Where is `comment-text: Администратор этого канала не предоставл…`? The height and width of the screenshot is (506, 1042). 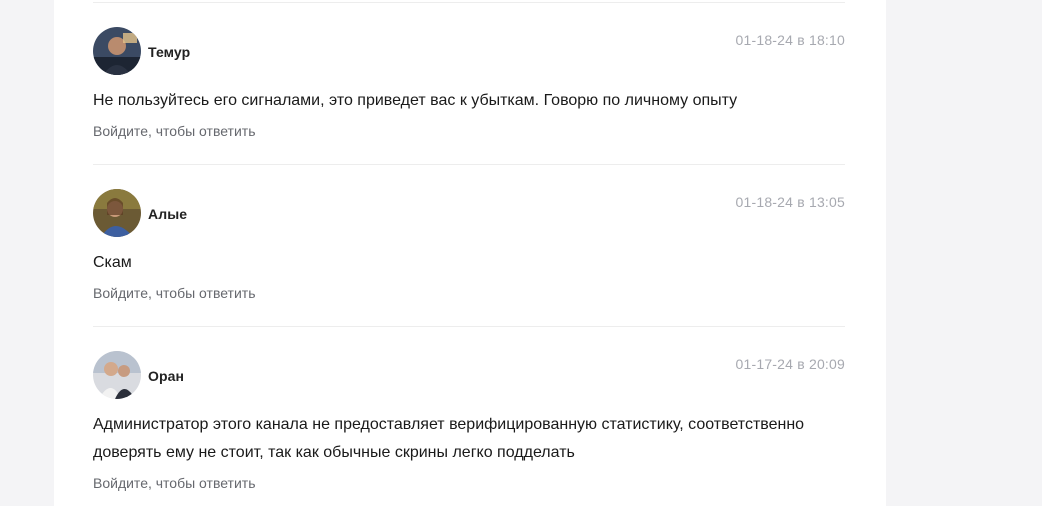 comment-text: Администратор этого канала не предоставл… is located at coordinates (449, 438).